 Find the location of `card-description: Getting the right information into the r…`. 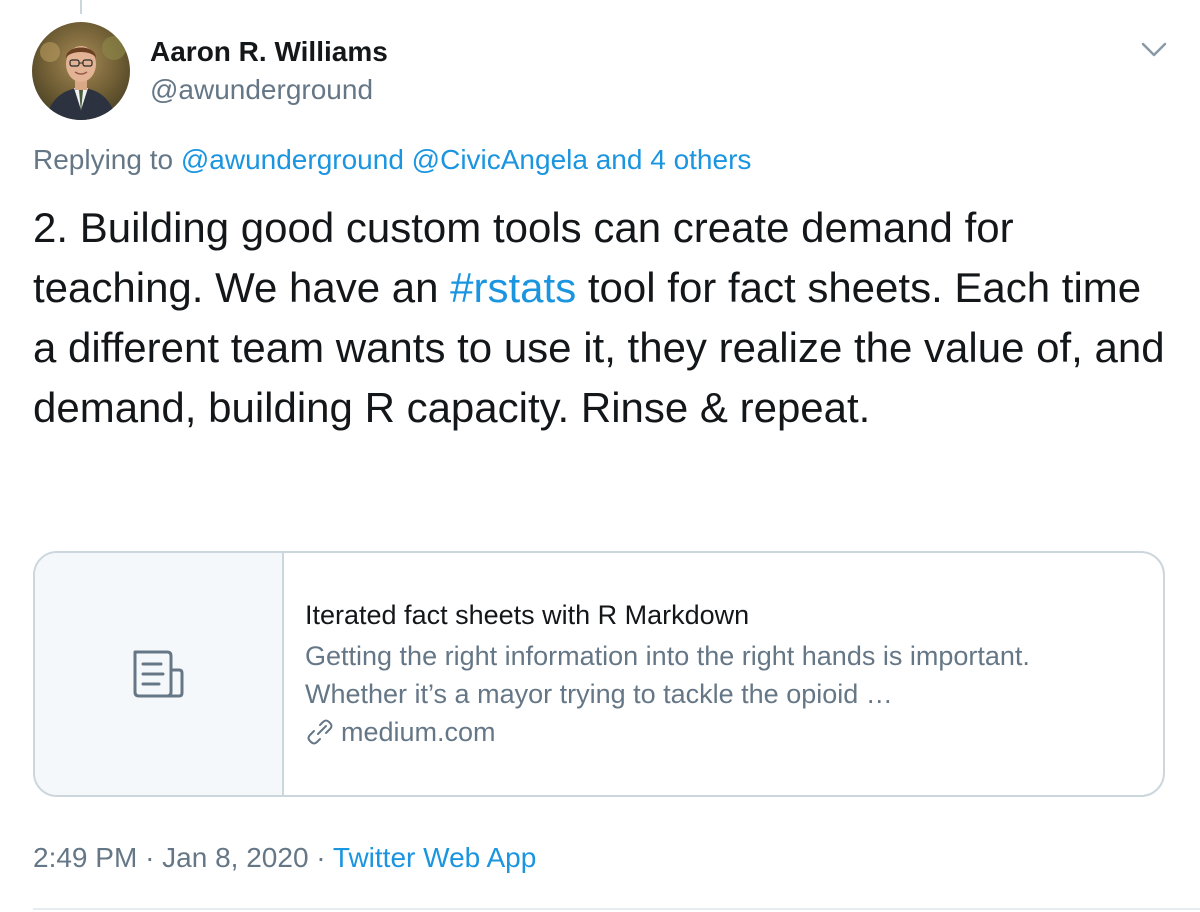

card-description: Getting the right information into the r… is located at coordinates (667, 675).